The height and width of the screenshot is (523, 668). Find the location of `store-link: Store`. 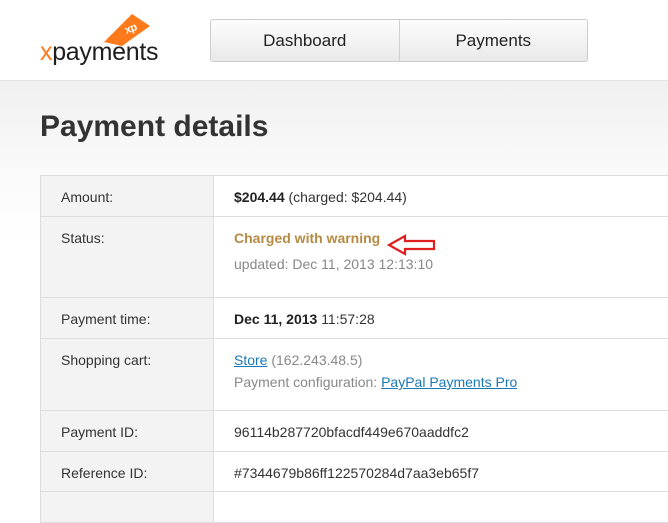

store-link: Store is located at coordinates (250, 360).